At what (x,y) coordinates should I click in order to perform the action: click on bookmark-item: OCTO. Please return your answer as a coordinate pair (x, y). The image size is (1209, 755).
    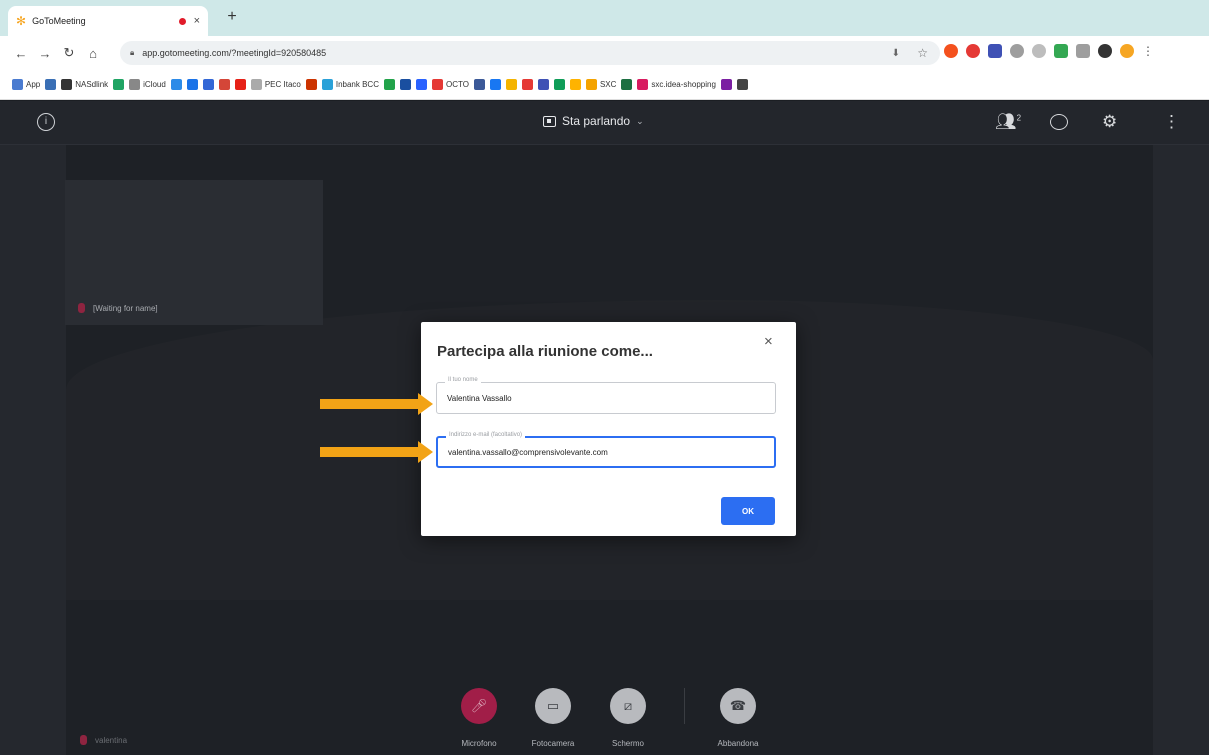
    Looking at the image, I should click on (450, 84).